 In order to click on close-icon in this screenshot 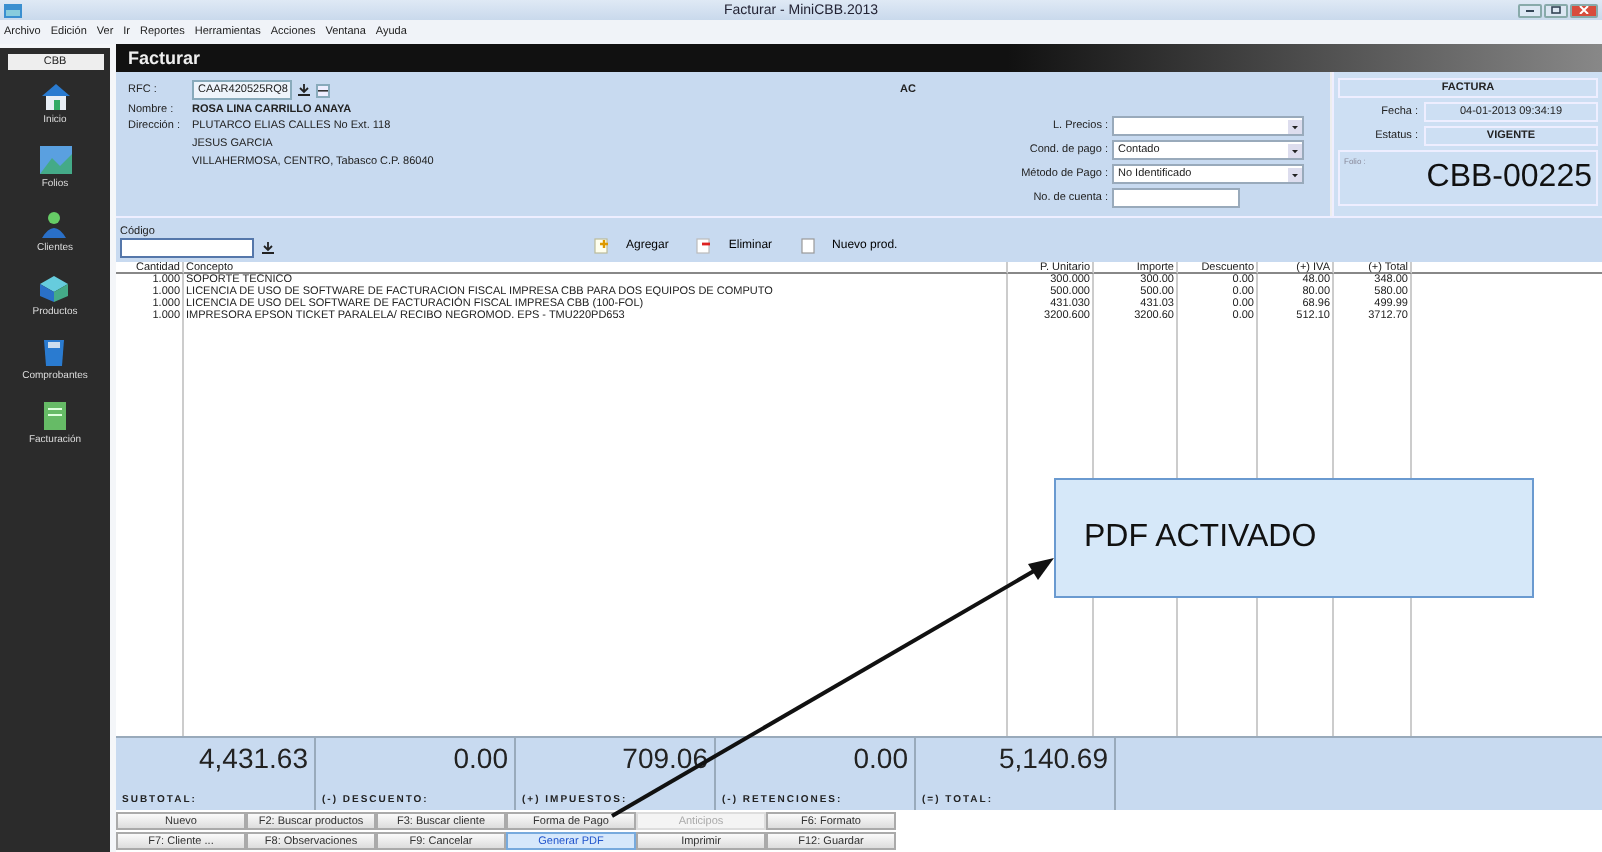, I will do `click(1584, 10)`.